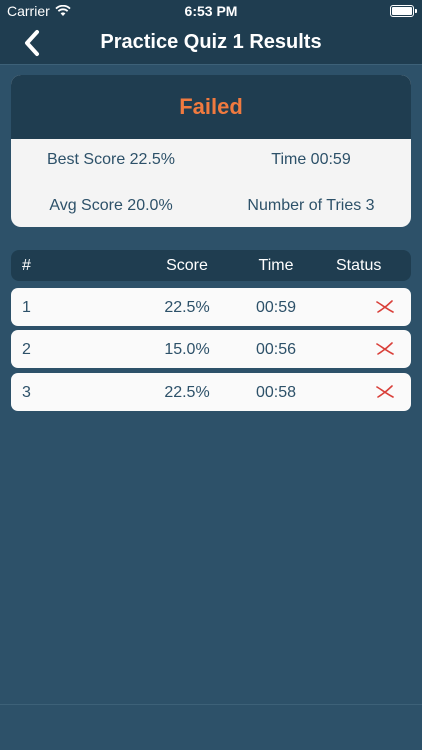  I want to click on best-score: Best Score 22.5%, so click(111, 159).